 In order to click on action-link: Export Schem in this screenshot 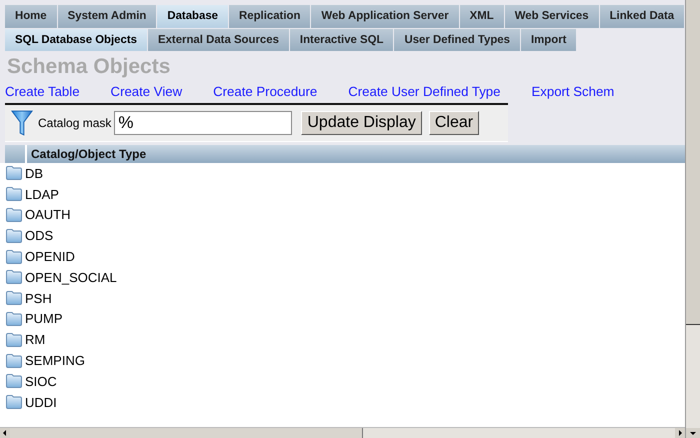, I will do `click(572, 92)`.